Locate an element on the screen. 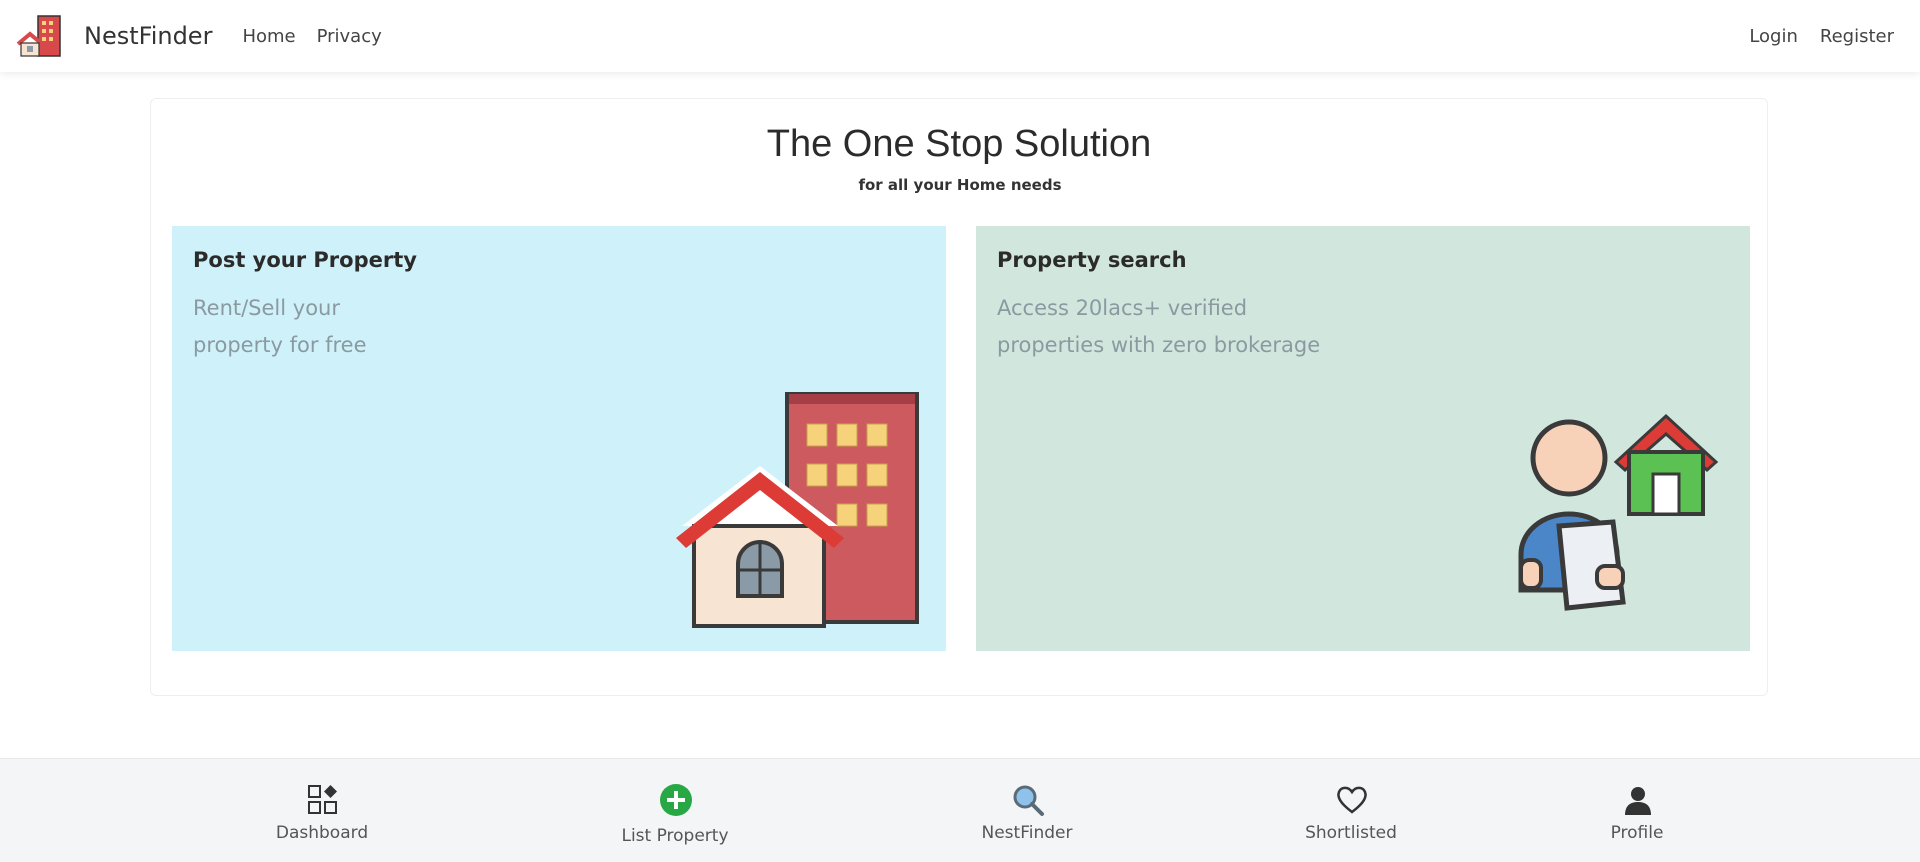  building-house-logo-icon is located at coordinates (38, 36).